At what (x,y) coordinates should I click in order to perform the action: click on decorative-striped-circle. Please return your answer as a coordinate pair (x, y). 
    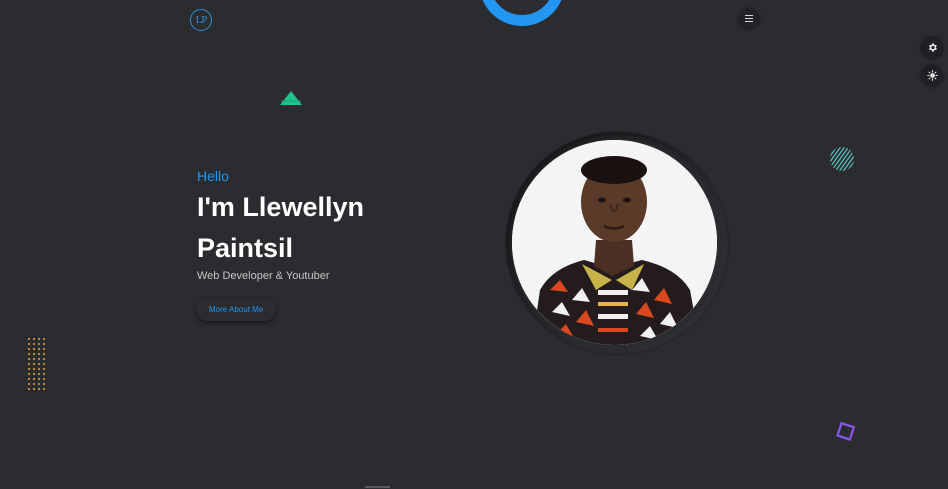
    Looking at the image, I should click on (842, 159).